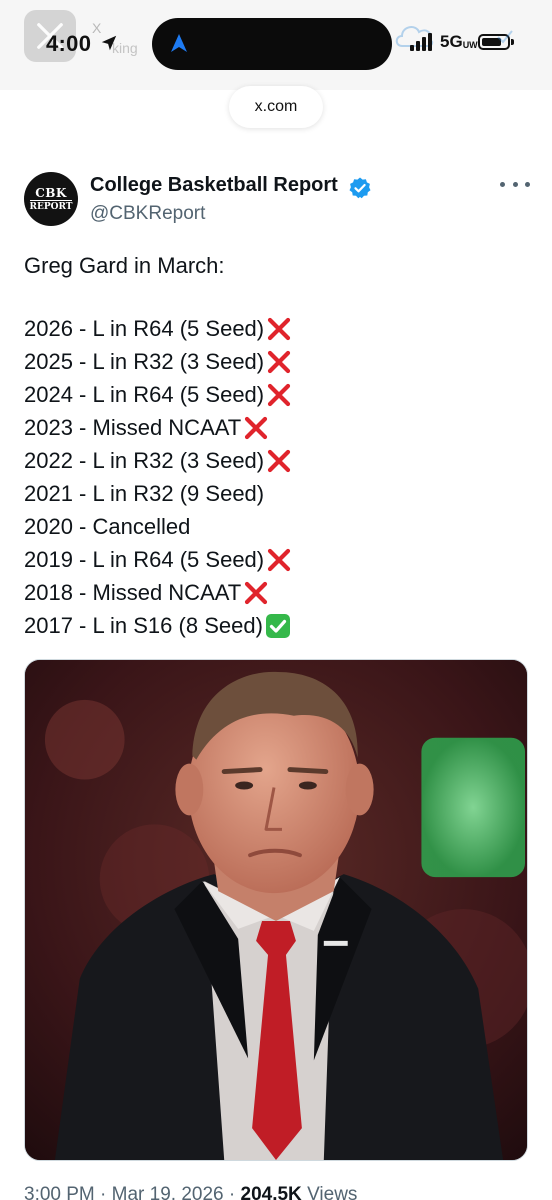 The image size is (552, 1200). What do you see at coordinates (421, 42) in the screenshot?
I see `cellular-signal-icon` at bounding box center [421, 42].